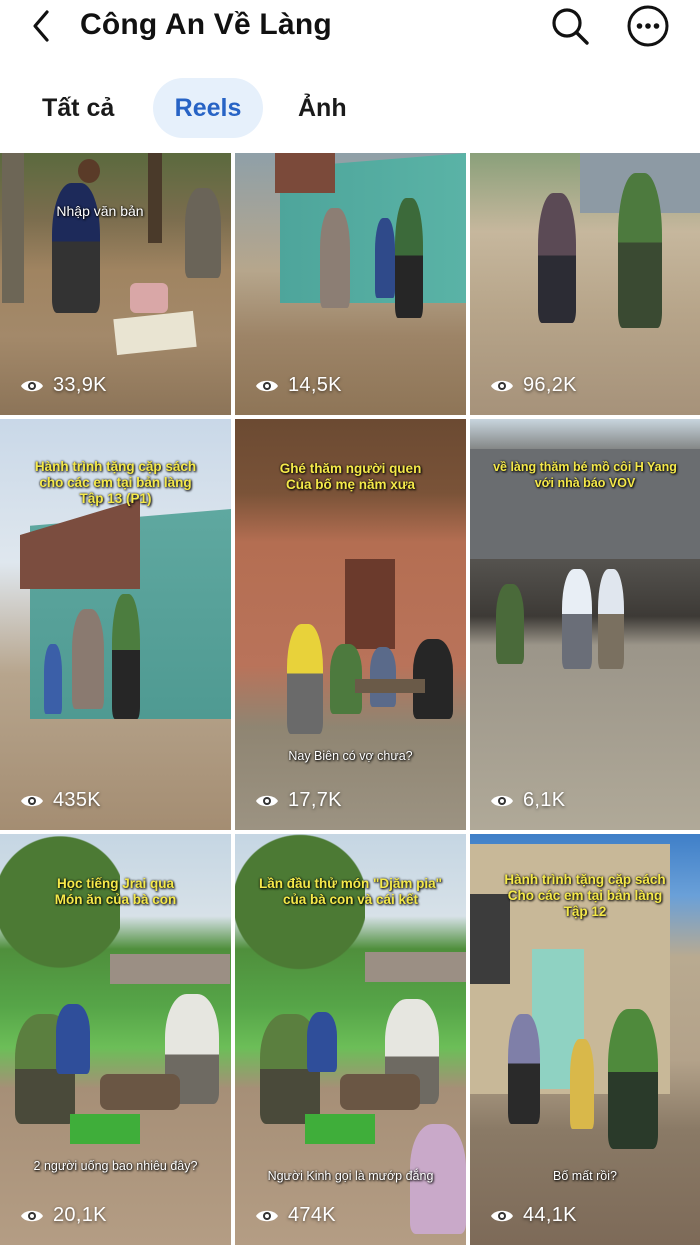 The image size is (700, 1248). I want to click on chevron-left-icon, so click(41, 26).